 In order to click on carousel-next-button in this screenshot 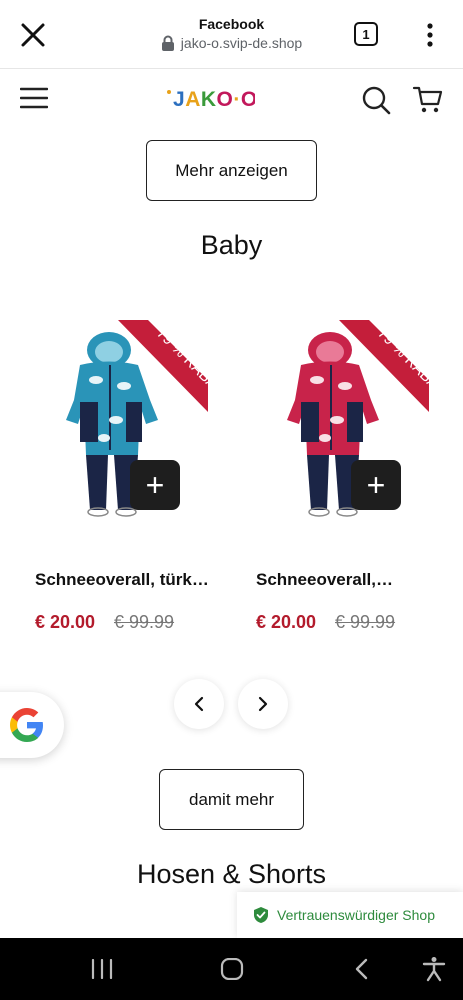, I will do `click(263, 704)`.